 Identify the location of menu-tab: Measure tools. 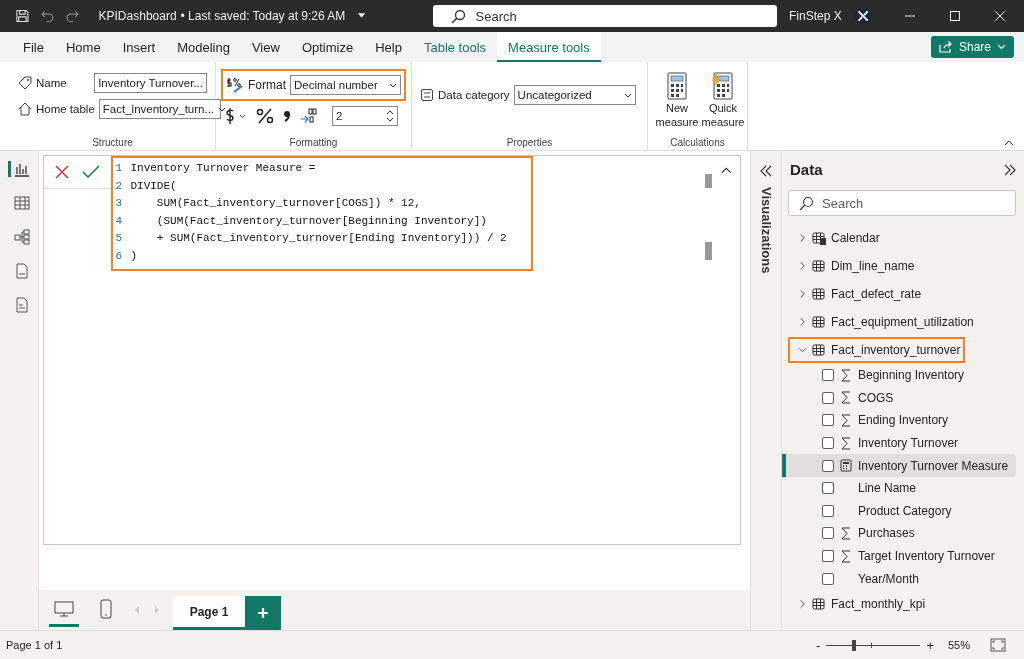
(549, 47).